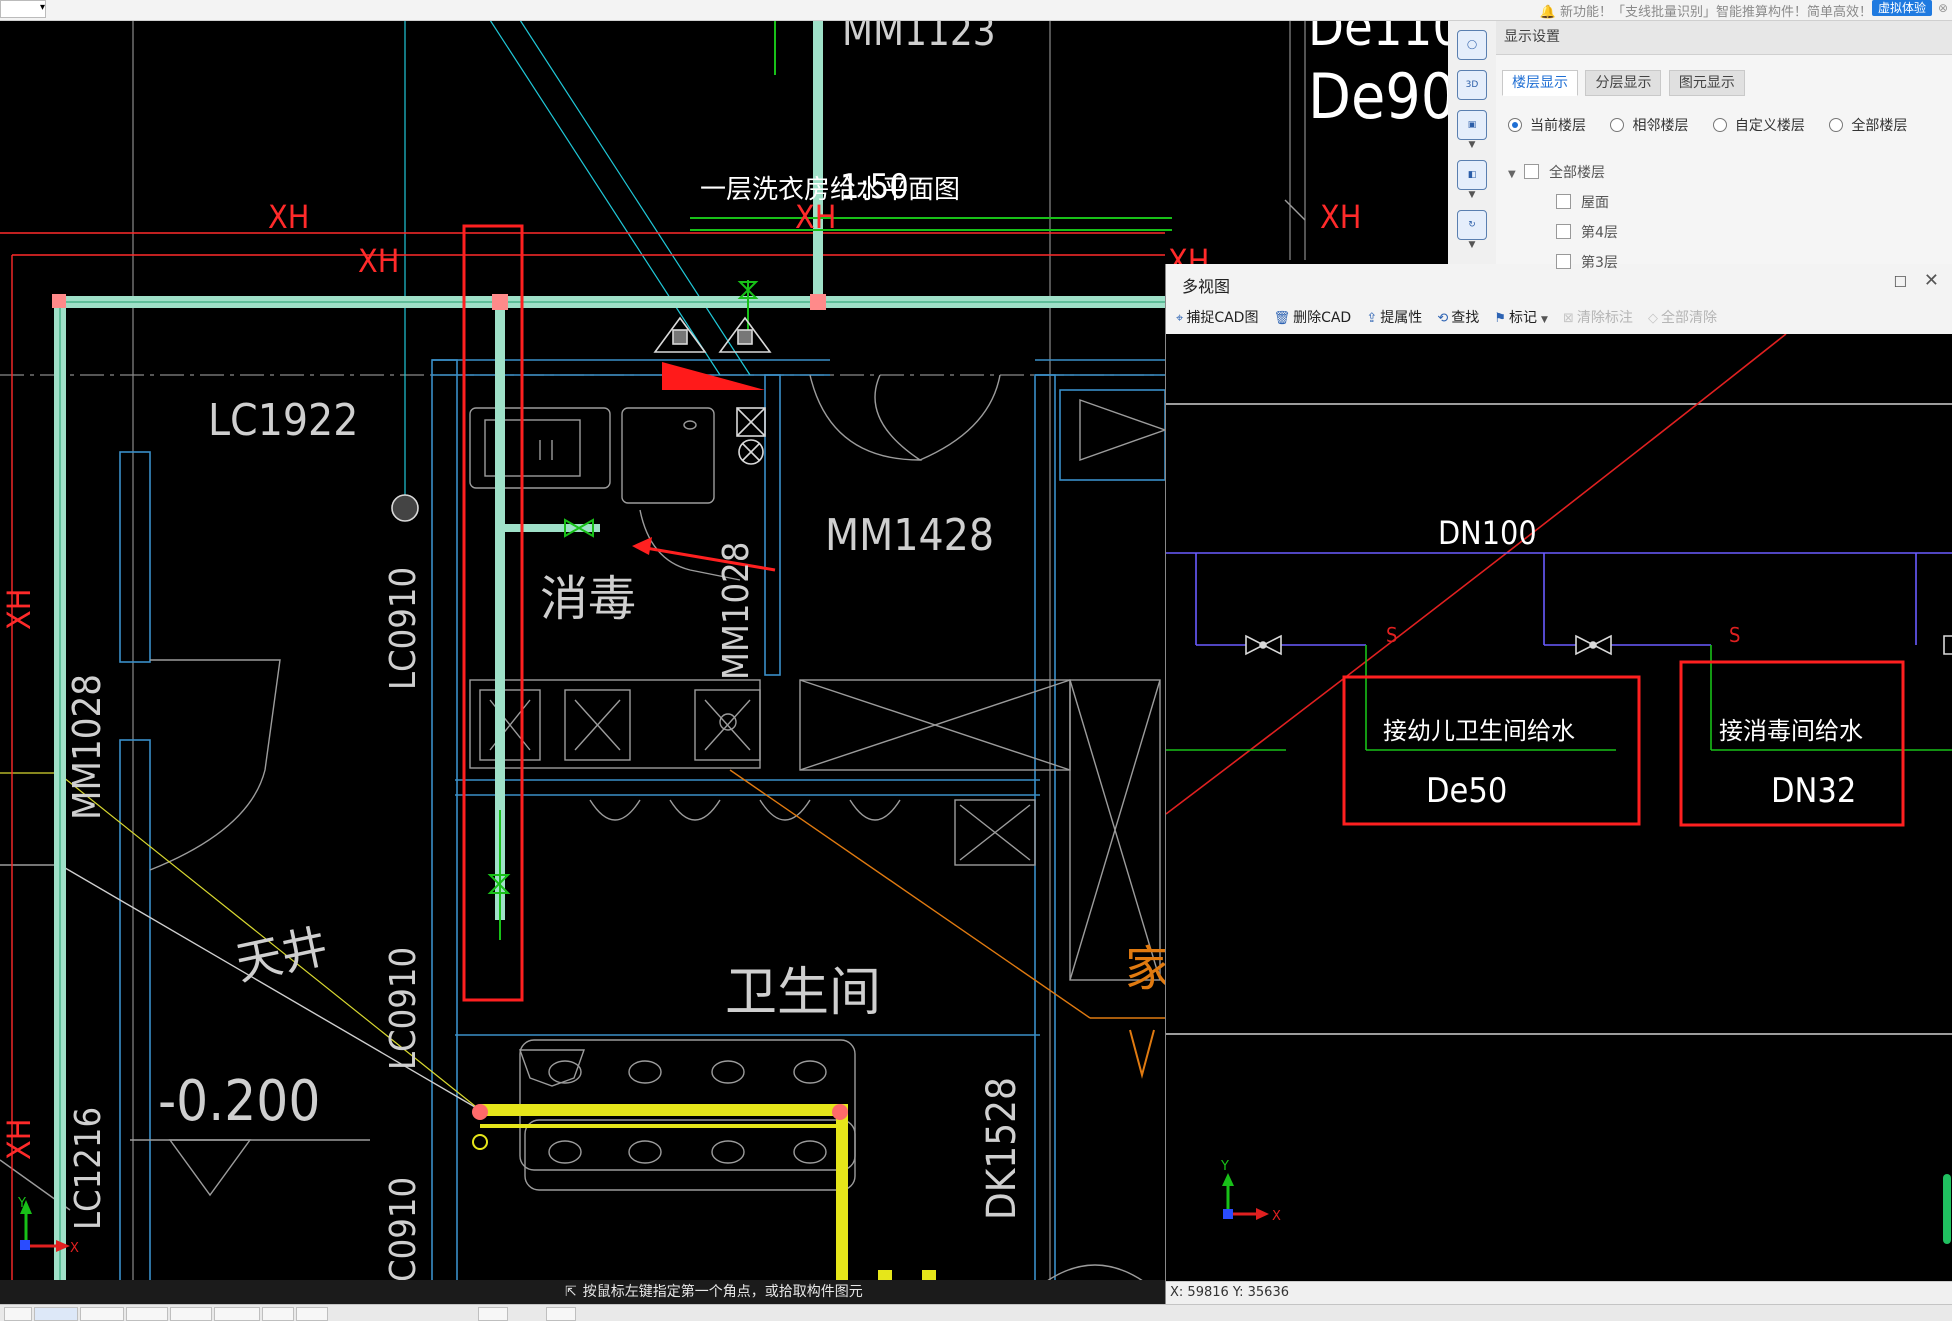 The image size is (1952, 1321). Describe the element at coordinates (1706, 83) in the screenshot. I see `tab-element-display: 图元显示` at that location.